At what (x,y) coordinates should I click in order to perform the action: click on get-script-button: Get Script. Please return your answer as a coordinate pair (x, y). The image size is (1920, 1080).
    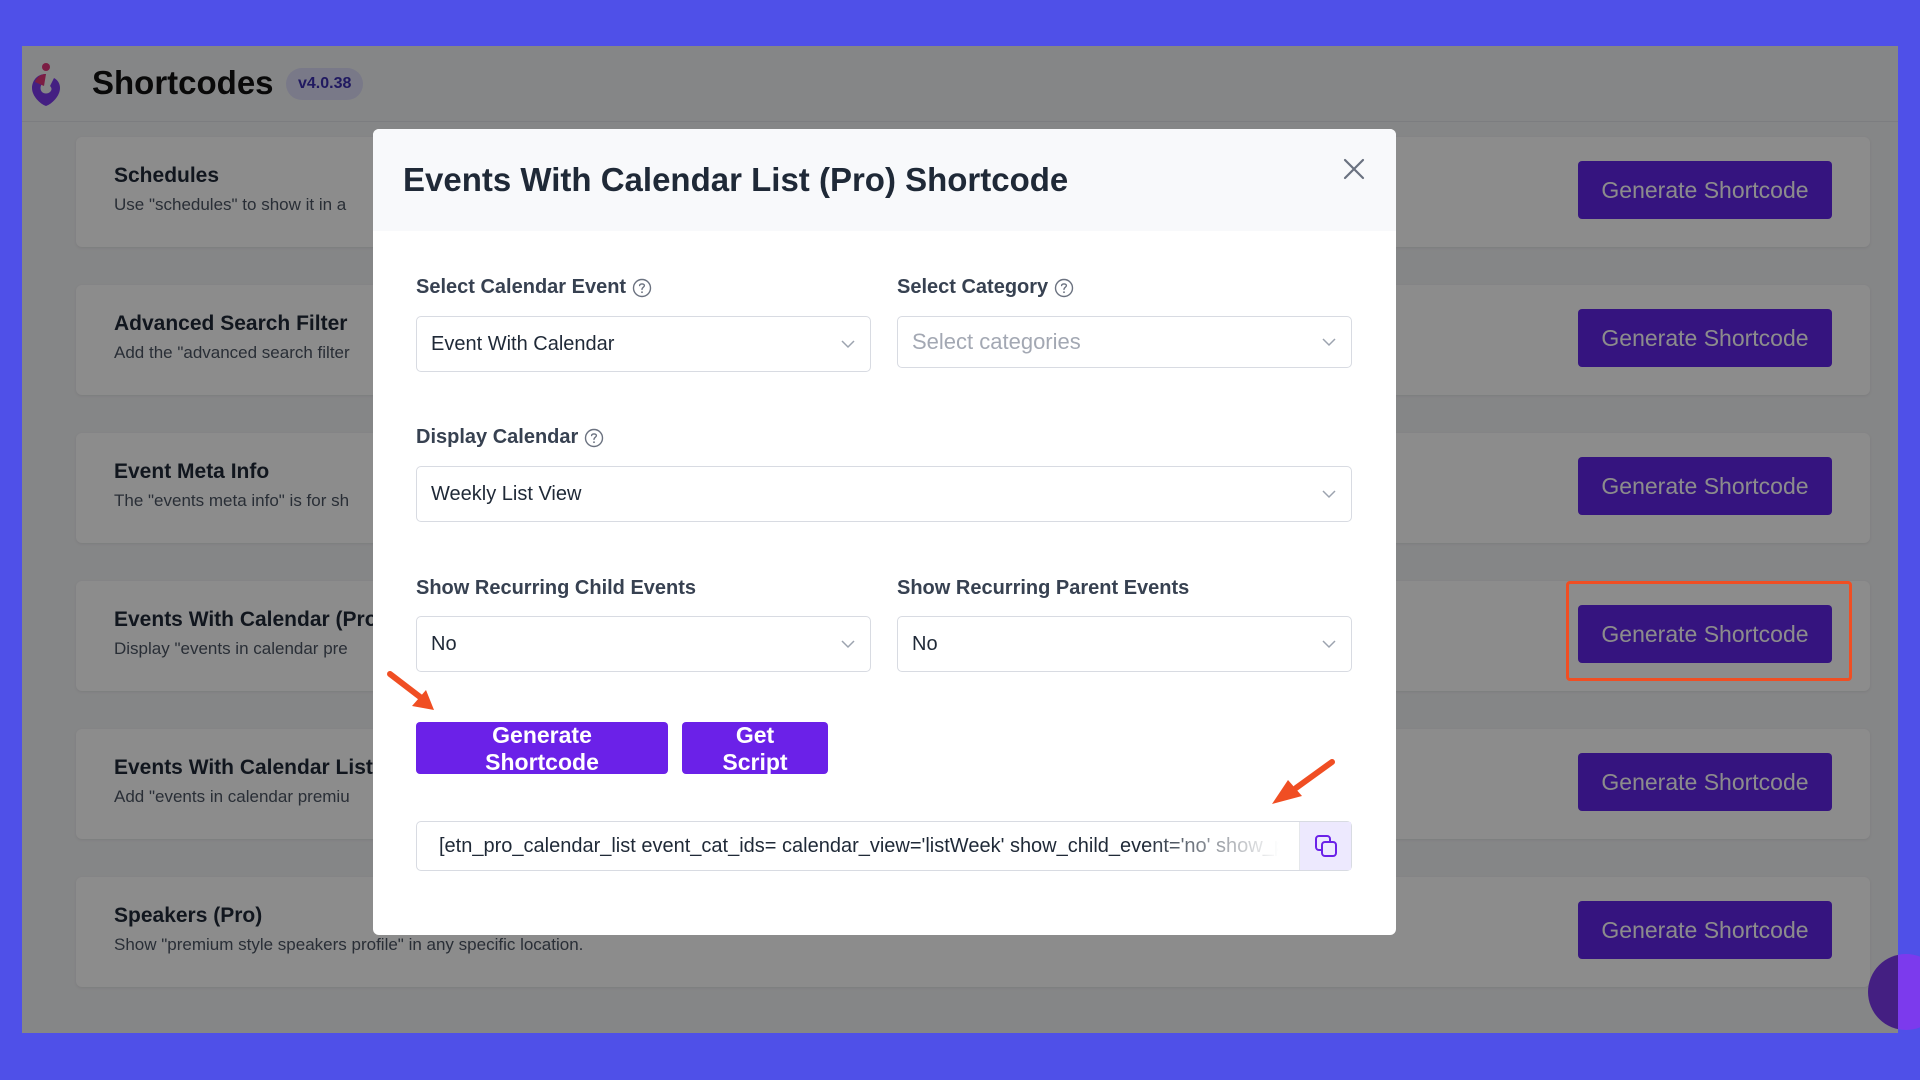
    Looking at the image, I should click on (755, 748).